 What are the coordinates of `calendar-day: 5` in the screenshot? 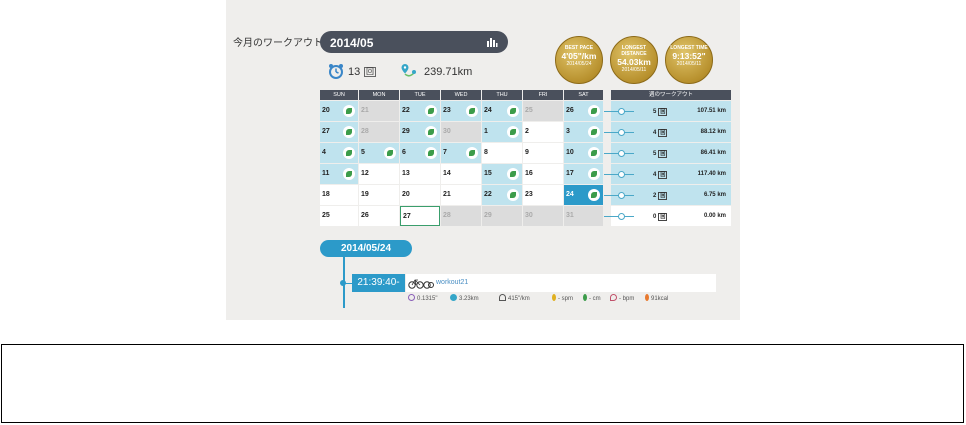 It's located at (379, 153).